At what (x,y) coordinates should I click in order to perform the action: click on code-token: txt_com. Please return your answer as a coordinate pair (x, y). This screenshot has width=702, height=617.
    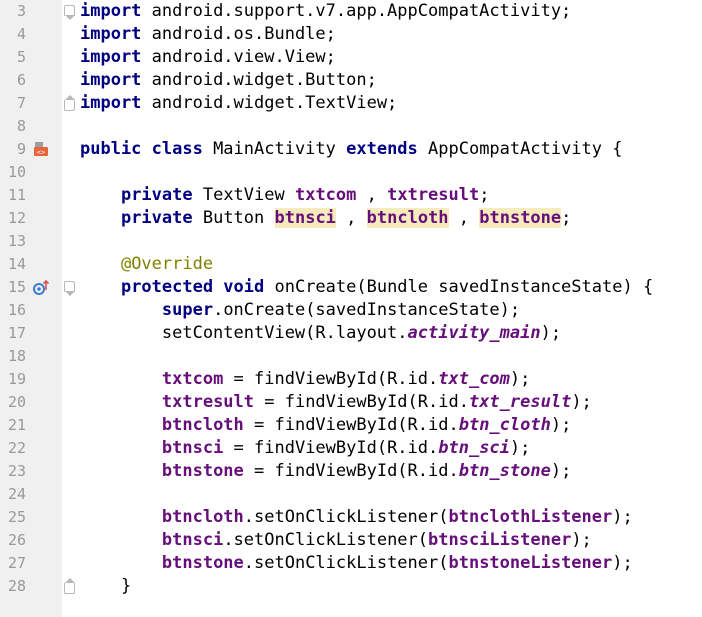
    Looking at the image, I should click on (474, 379).